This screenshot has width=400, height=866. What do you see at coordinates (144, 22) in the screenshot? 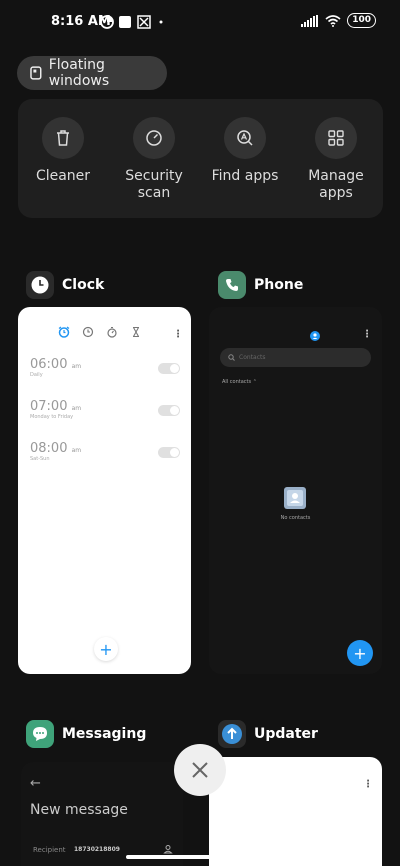
I see `app-notification-icon` at bounding box center [144, 22].